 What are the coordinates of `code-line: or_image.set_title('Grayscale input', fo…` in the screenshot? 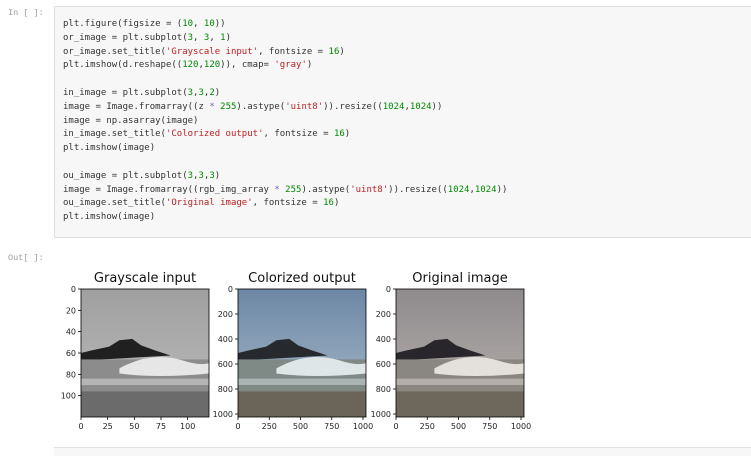 It's located at (285, 53).